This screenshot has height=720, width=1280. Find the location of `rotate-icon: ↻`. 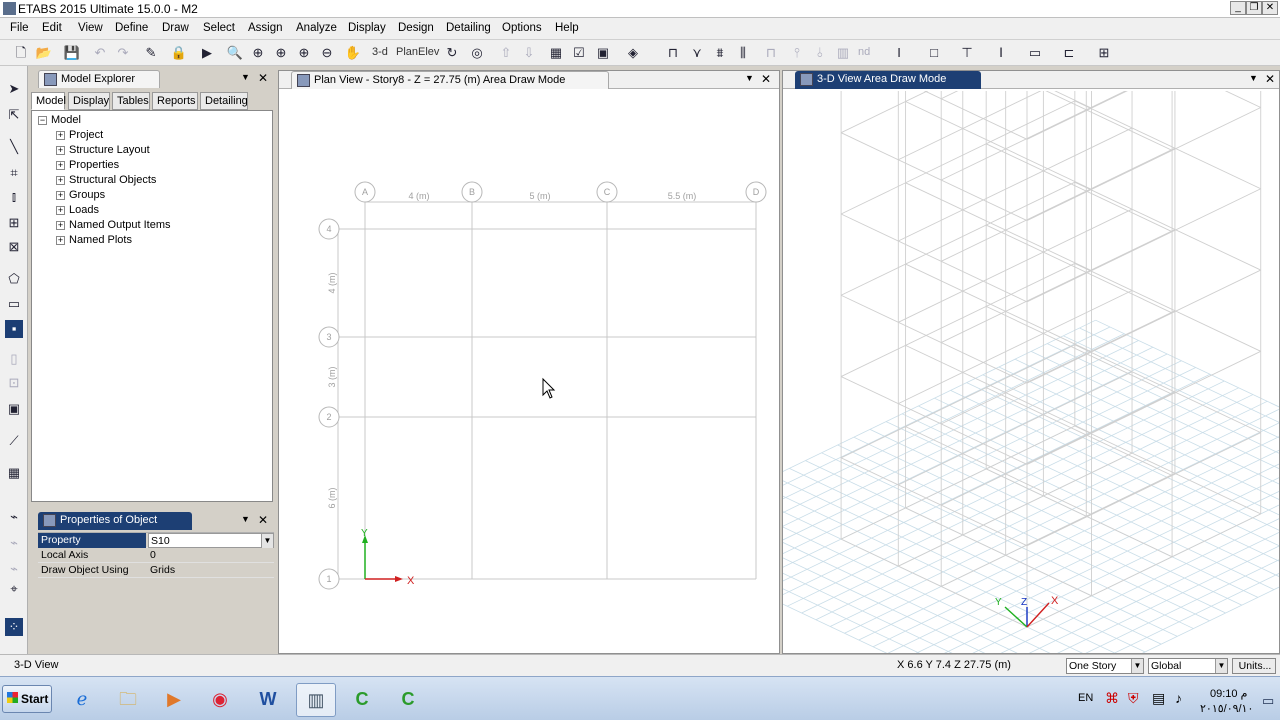

rotate-icon: ↻ is located at coordinates (452, 53).